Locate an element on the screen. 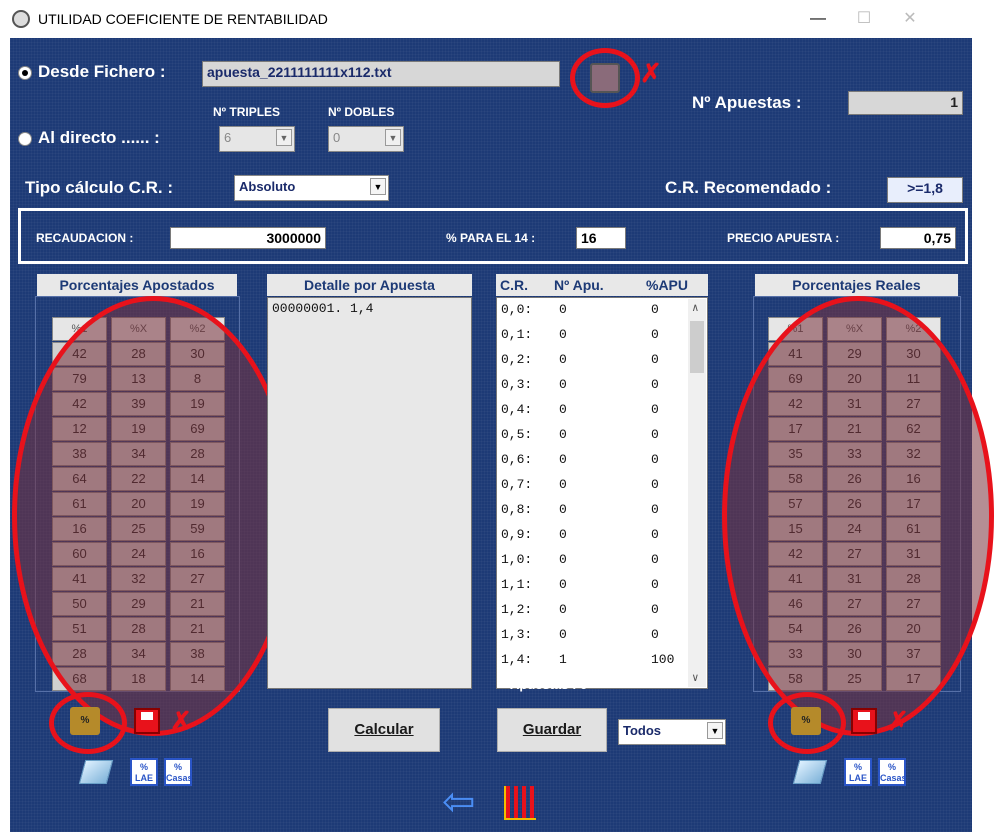 The image size is (994, 832). para14-field: 16 is located at coordinates (601, 238).